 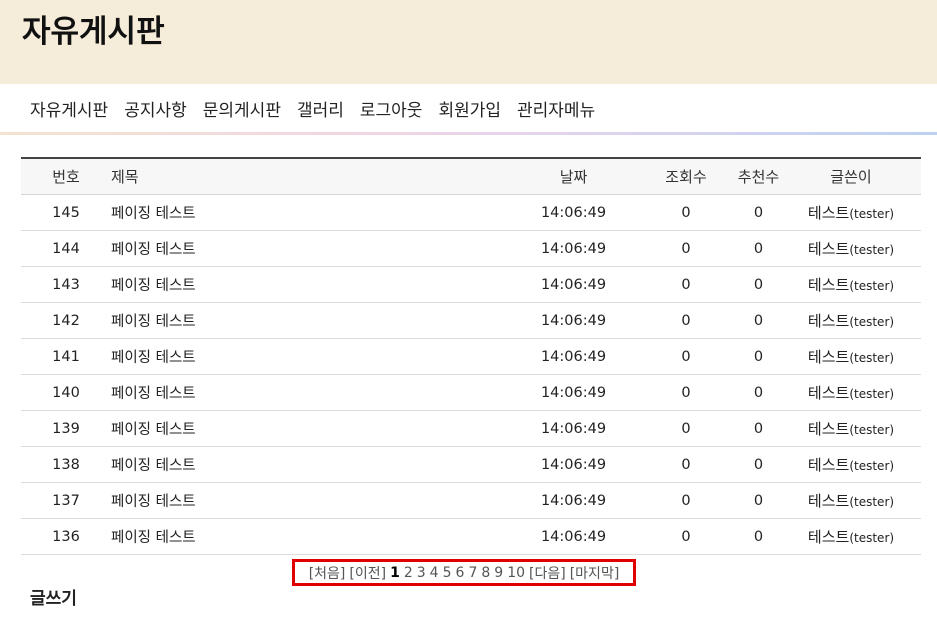 I want to click on header-num: 번호, so click(x=66, y=176).